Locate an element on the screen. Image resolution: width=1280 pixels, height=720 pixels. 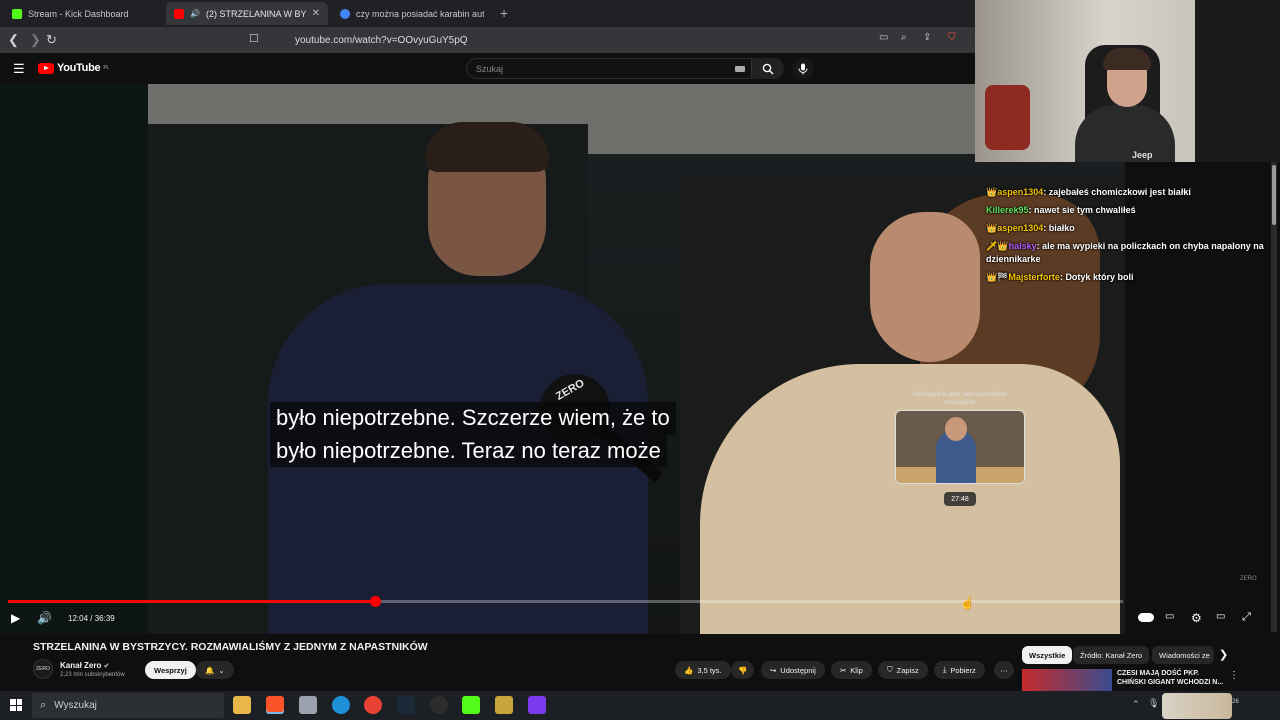
streamer-hair is located at coordinates (1127, 59).